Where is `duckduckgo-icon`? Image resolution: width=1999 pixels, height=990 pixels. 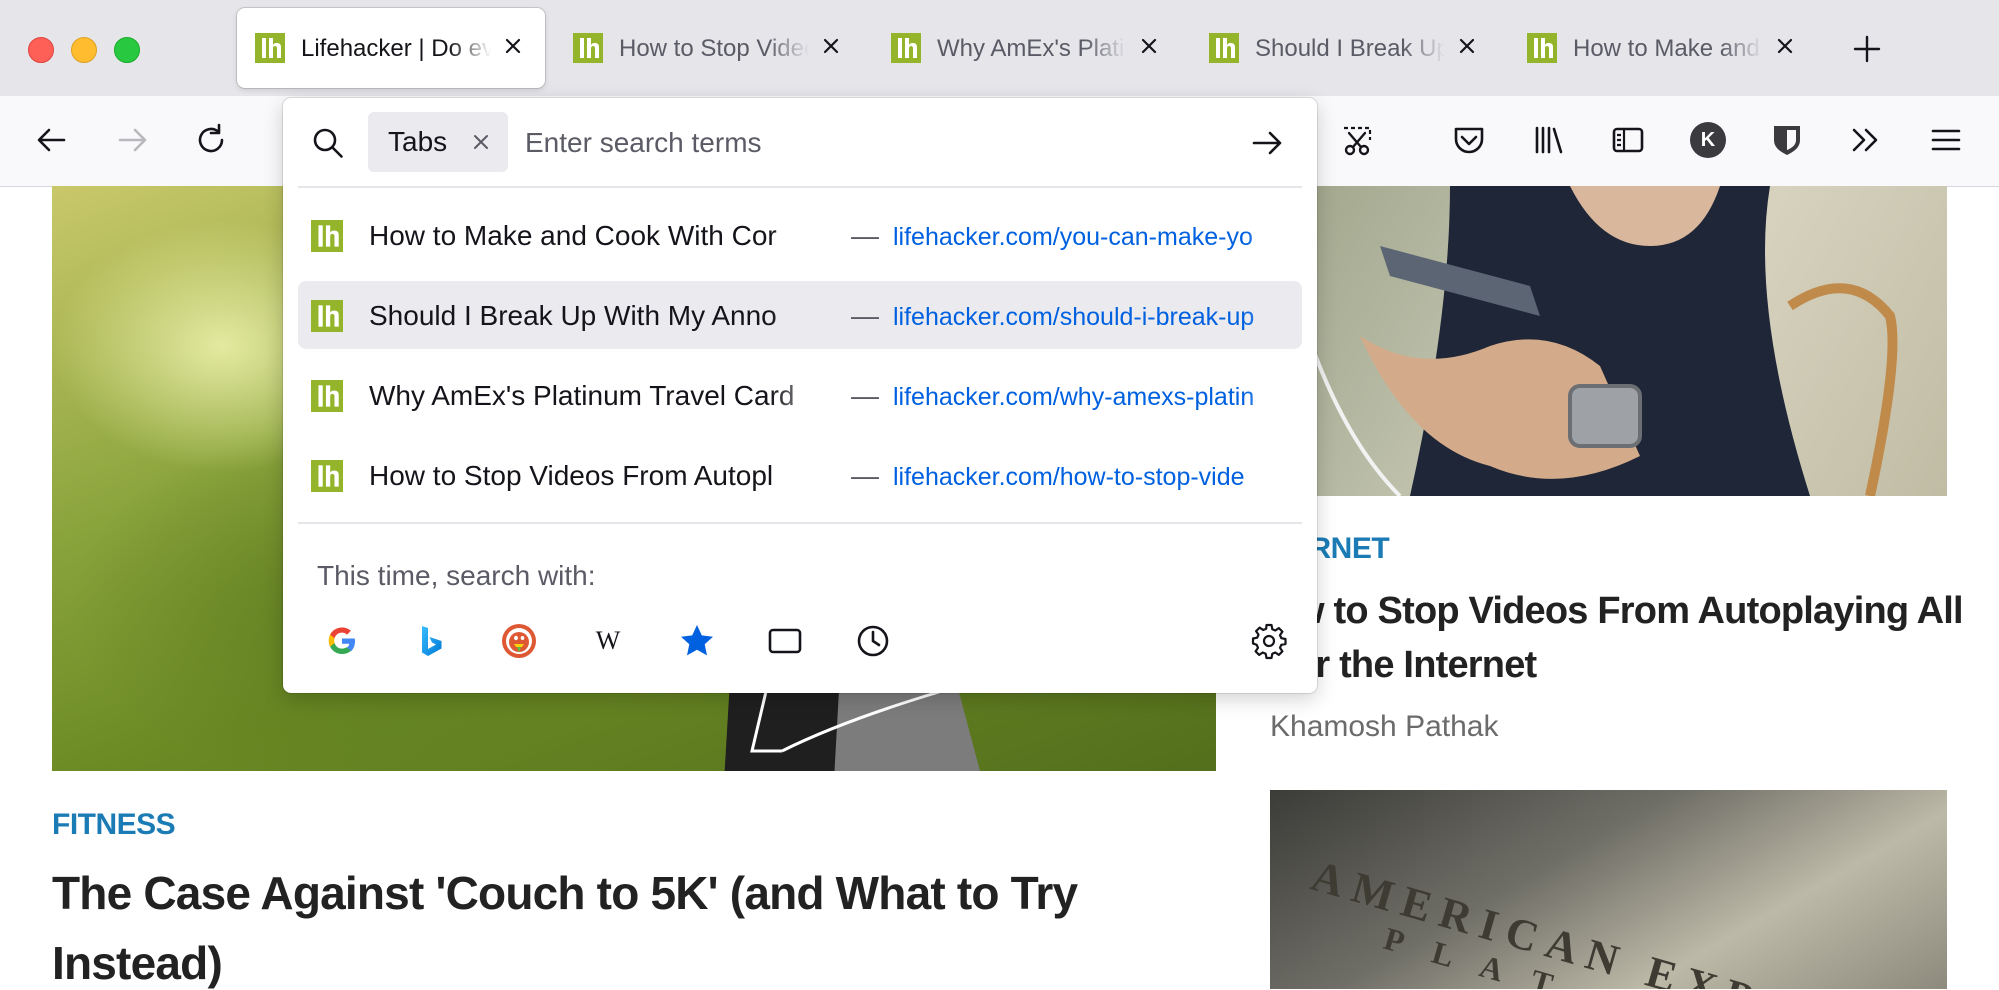 duckduckgo-icon is located at coordinates (519, 641).